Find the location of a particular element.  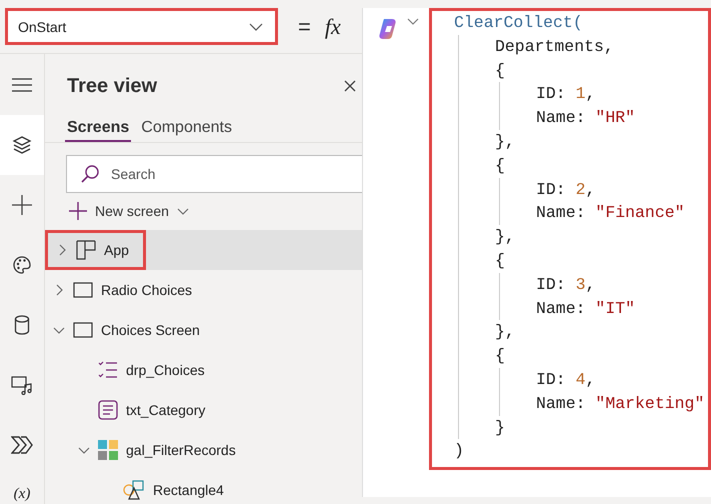

tree-item: App is located at coordinates (95, 250).